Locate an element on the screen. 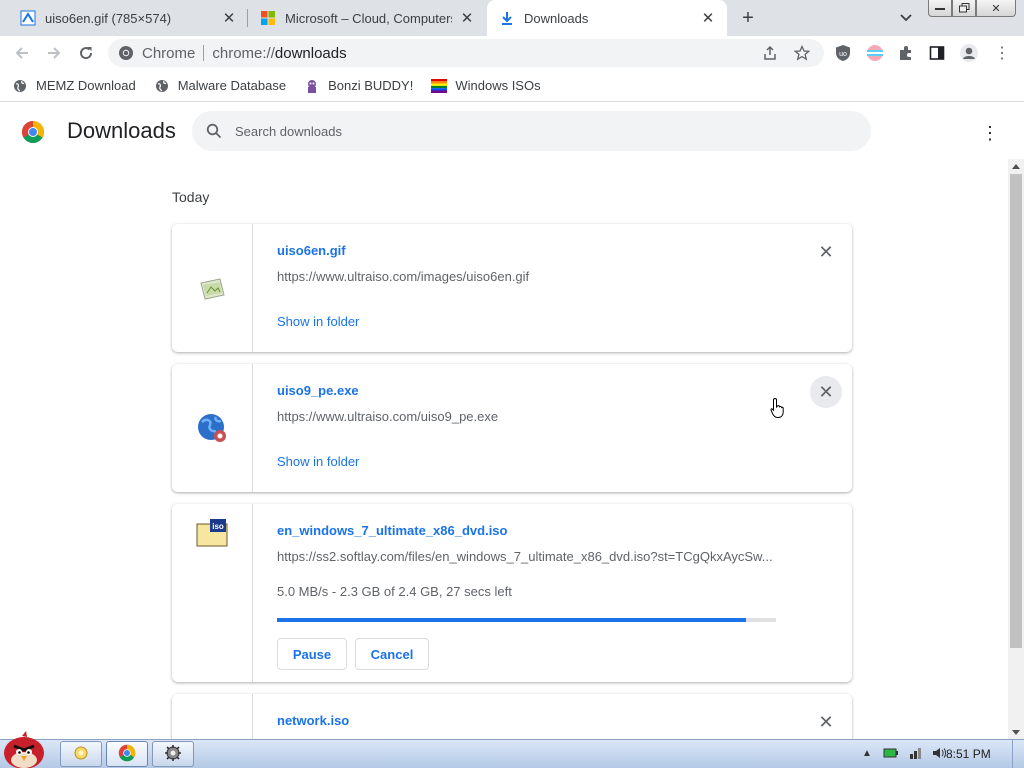 Image resolution: width=1024 pixels, height=768 pixels. profile-avatar-icon is located at coordinates (969, 53).